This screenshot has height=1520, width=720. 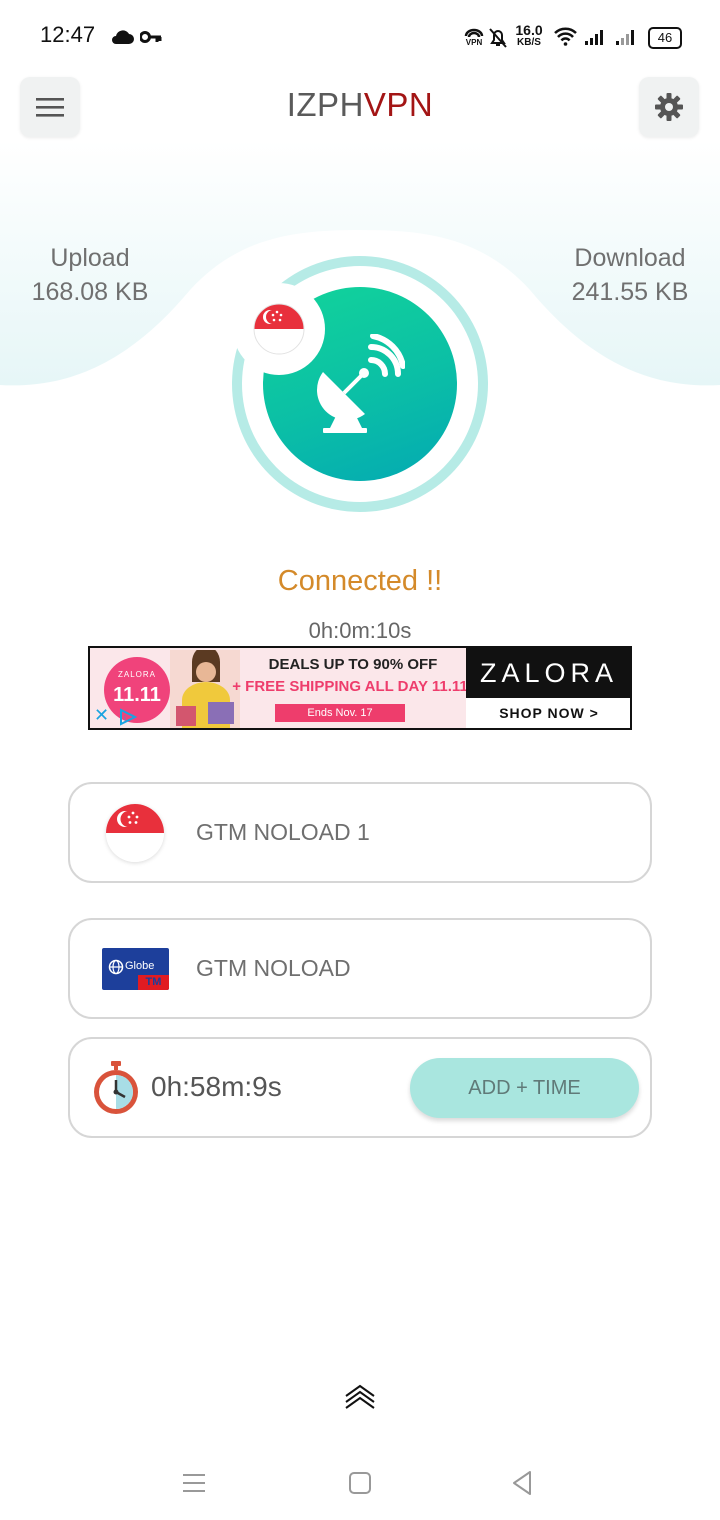 What do you see at coordinates (625, 37) in the screenshot?
I see `signal-weak-icon` at bounding box center [625, 37].